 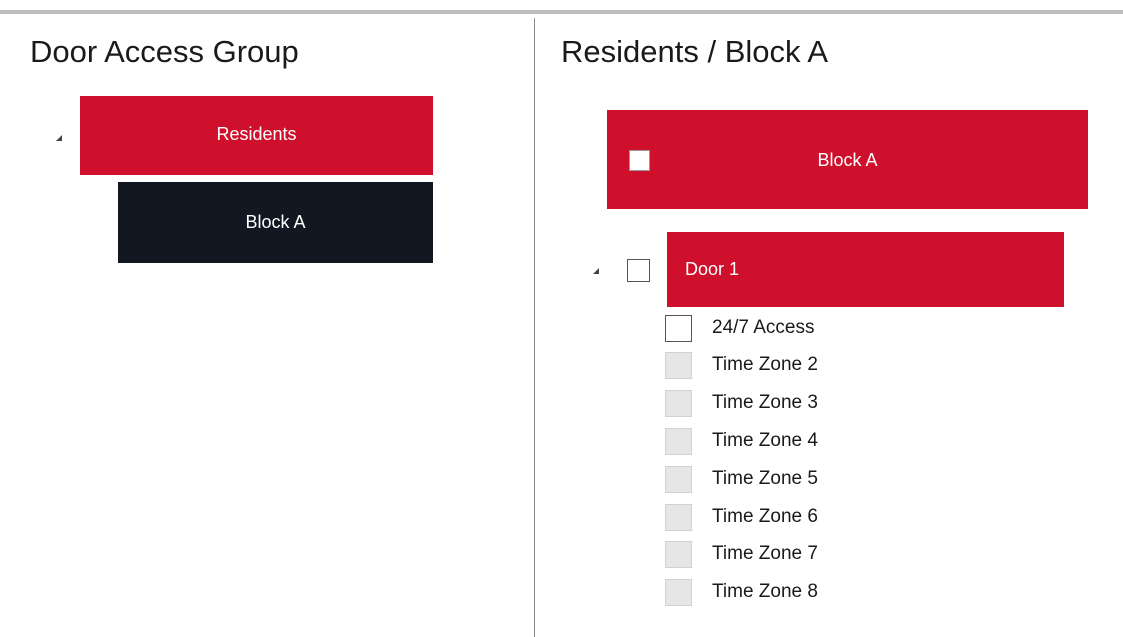 What do you see at coordinates (765, 440) in the screenshot?
I see `time-zone-label: Time Zone 4` at bounding box center [765, 440].